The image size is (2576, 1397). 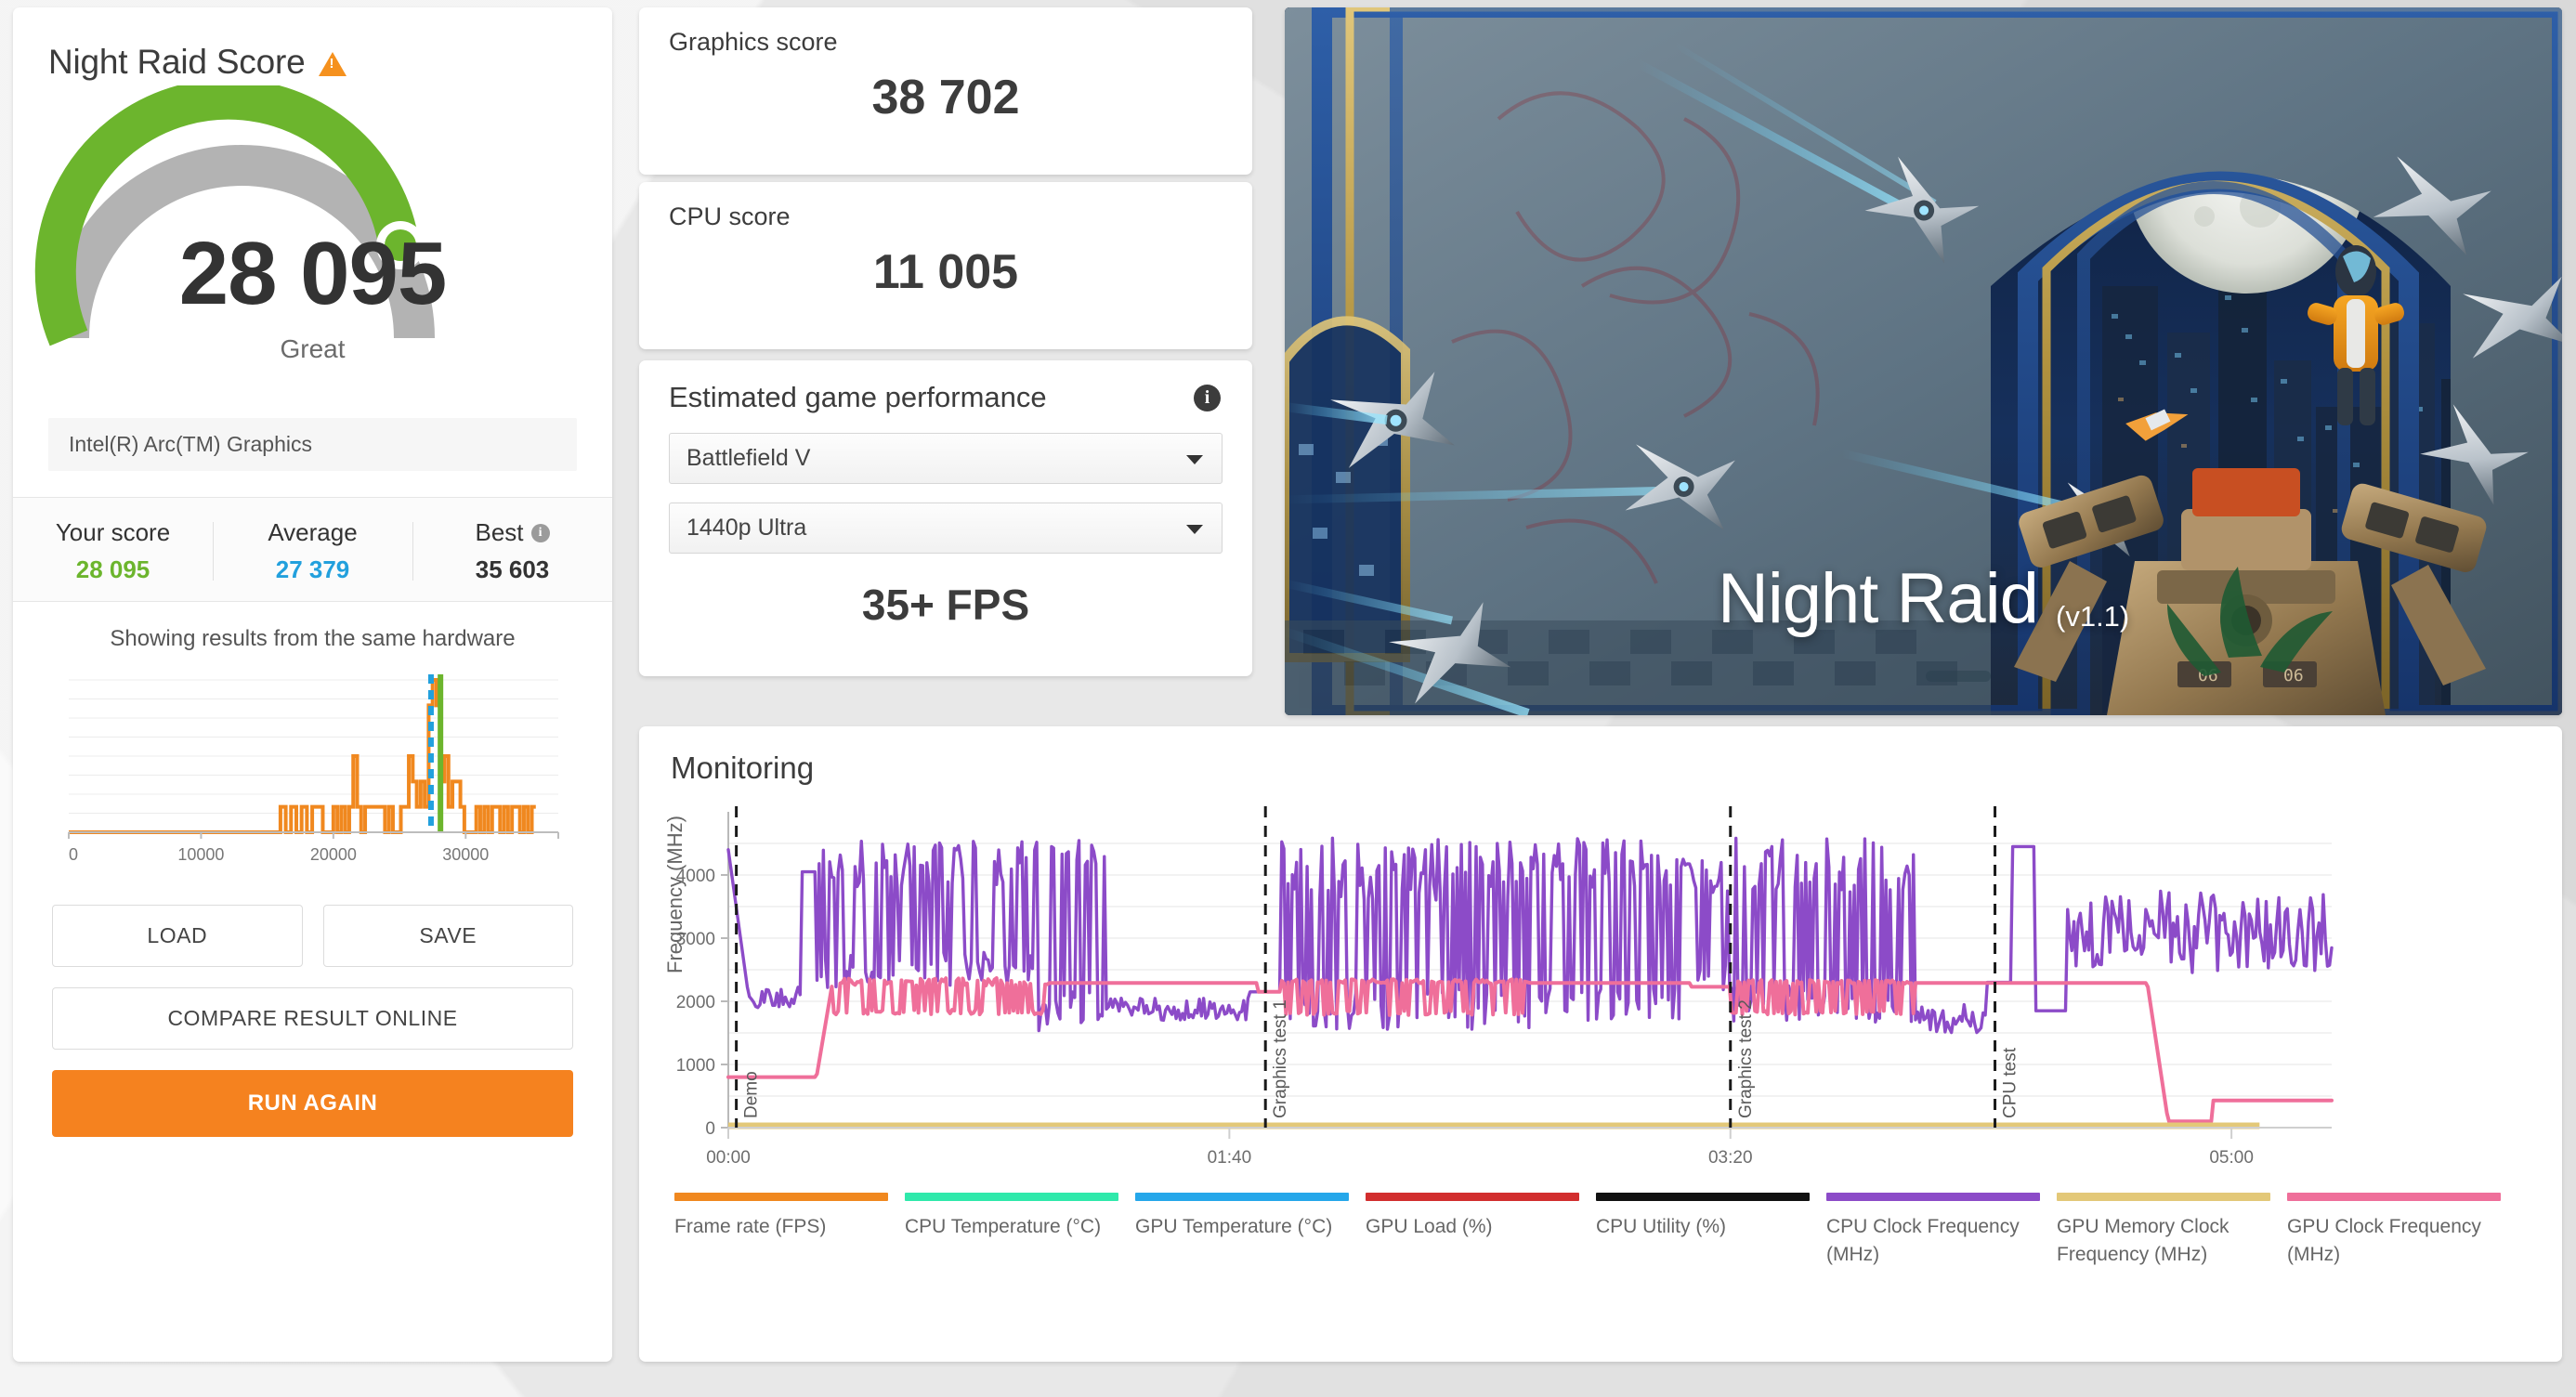 I want to click on legend-item: CPU Utility (%), so click(x=1711, y=1231).